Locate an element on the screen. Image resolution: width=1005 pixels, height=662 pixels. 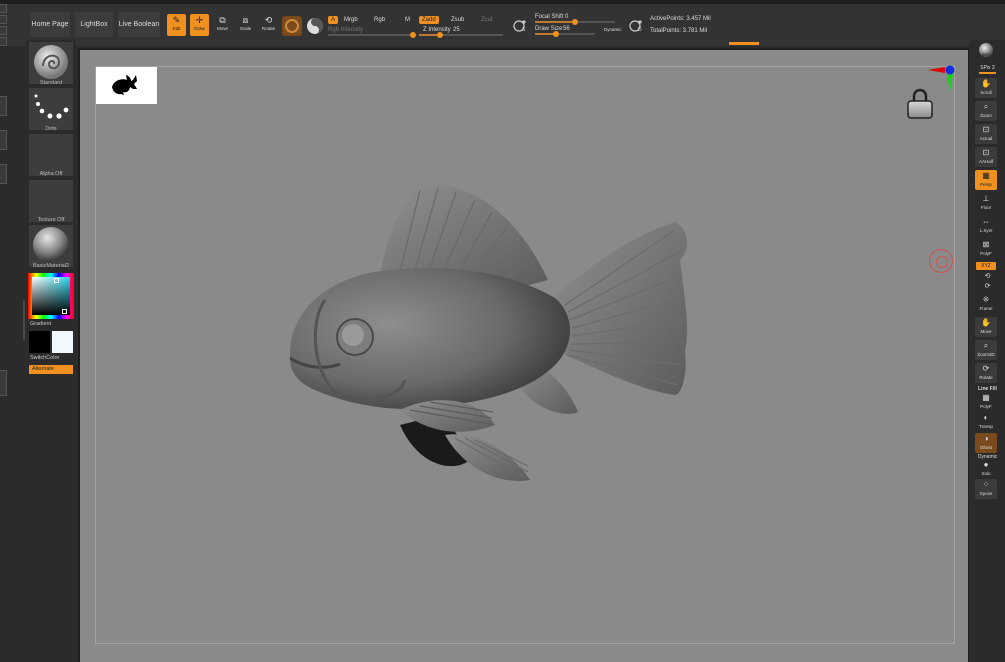
solo-icon: ● is located at coordinates (986, 464).